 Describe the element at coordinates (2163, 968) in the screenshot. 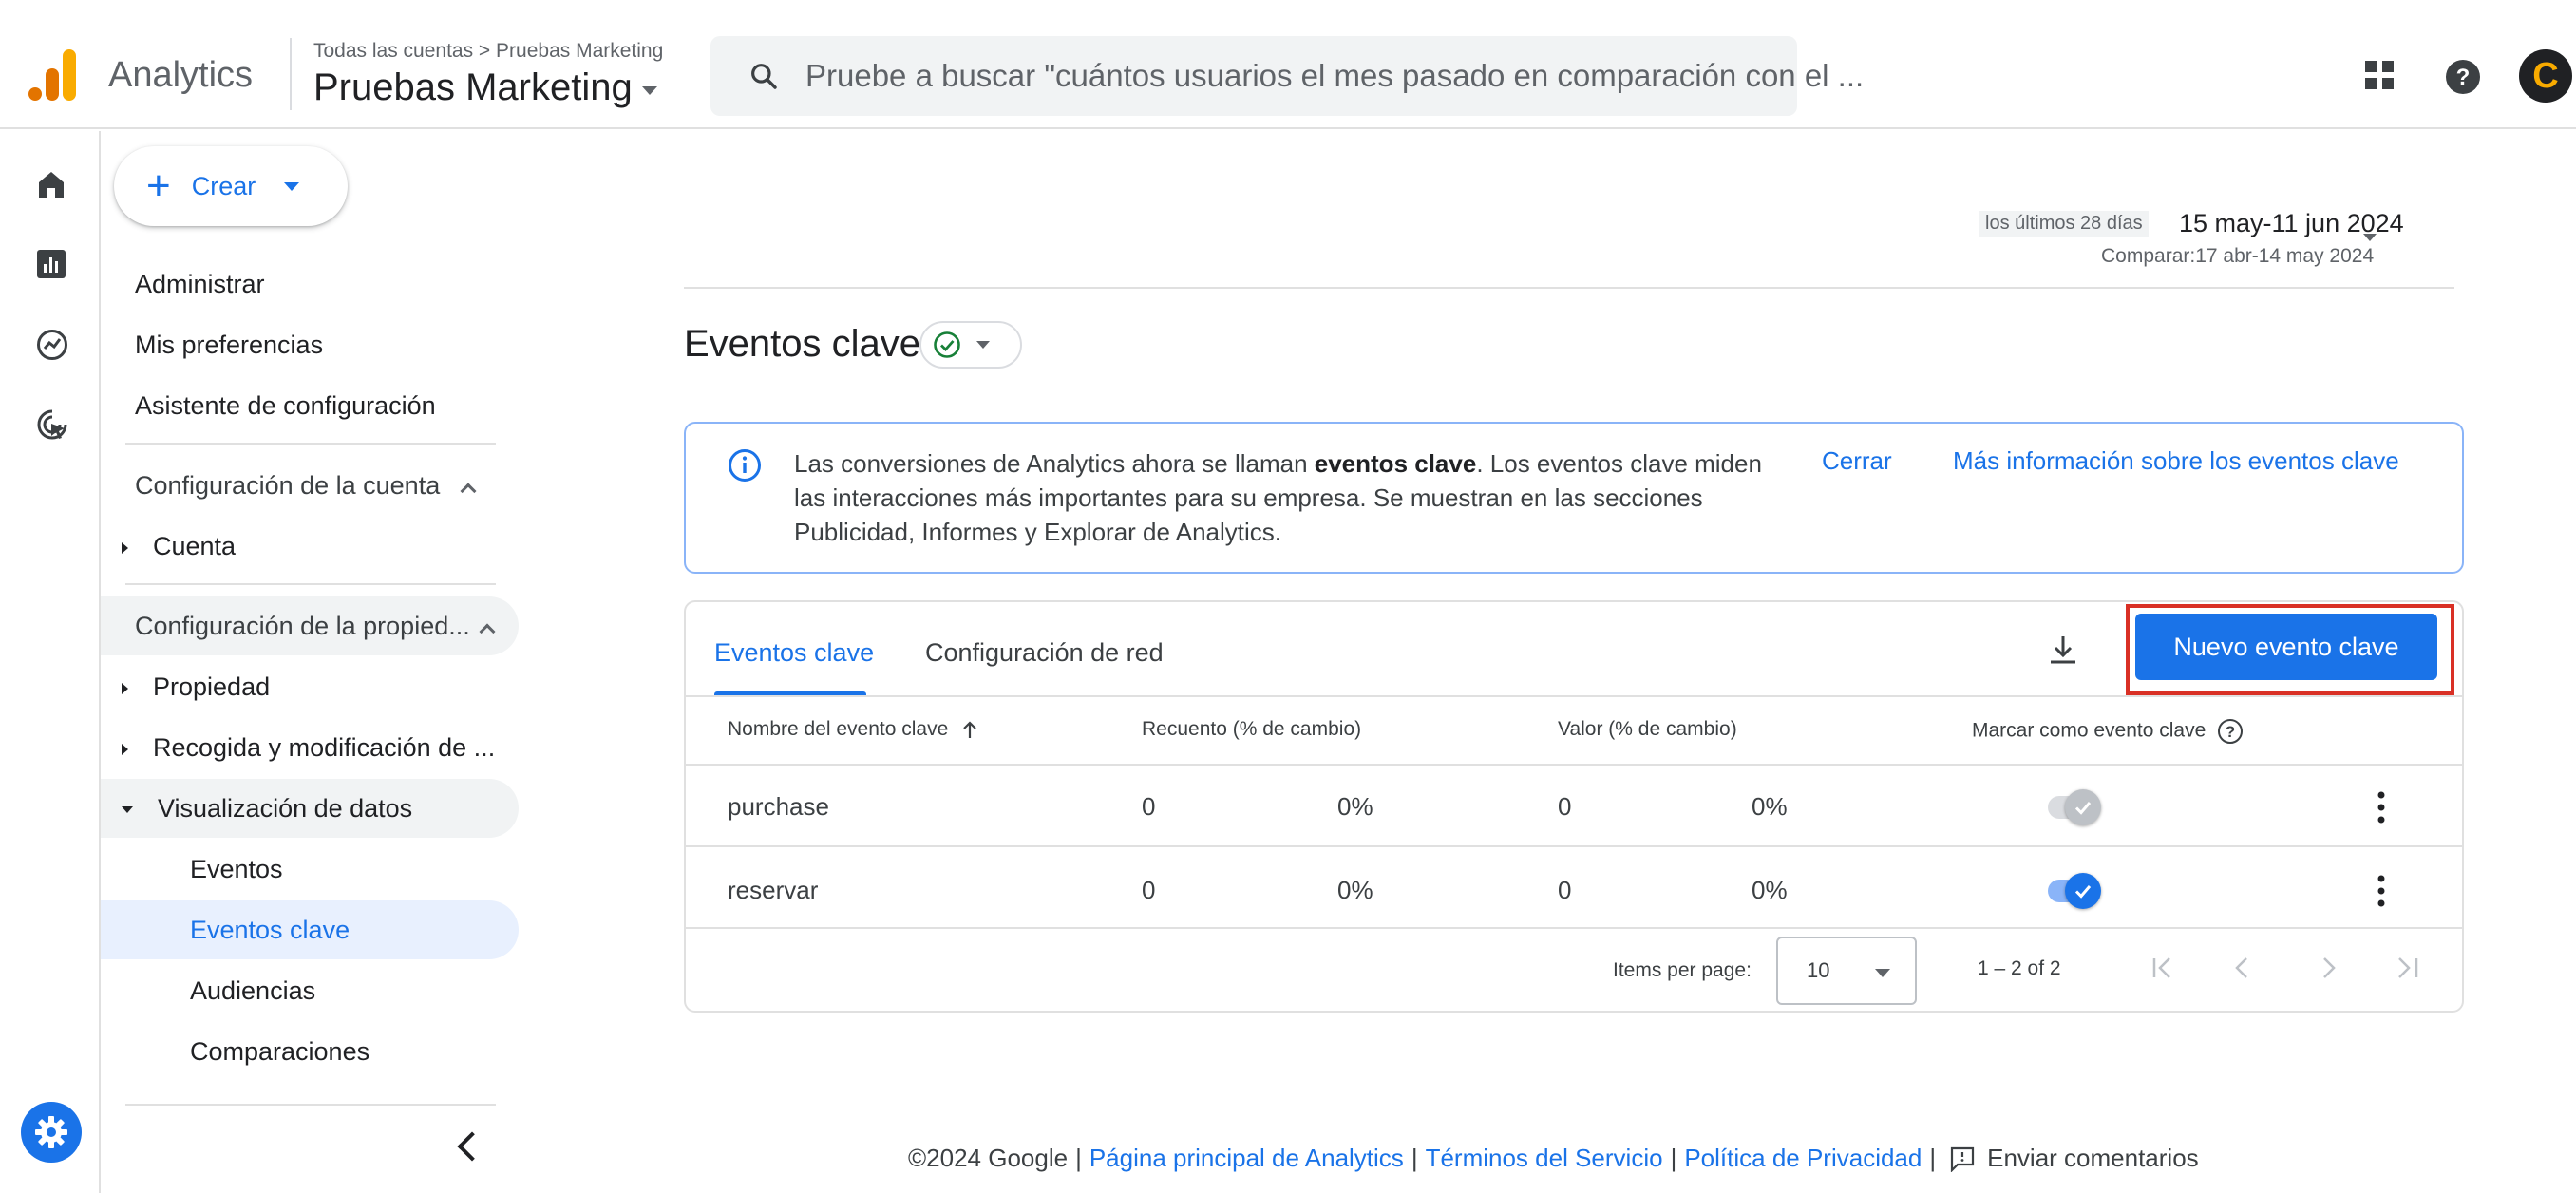

I see `first-page-icon` at that location.